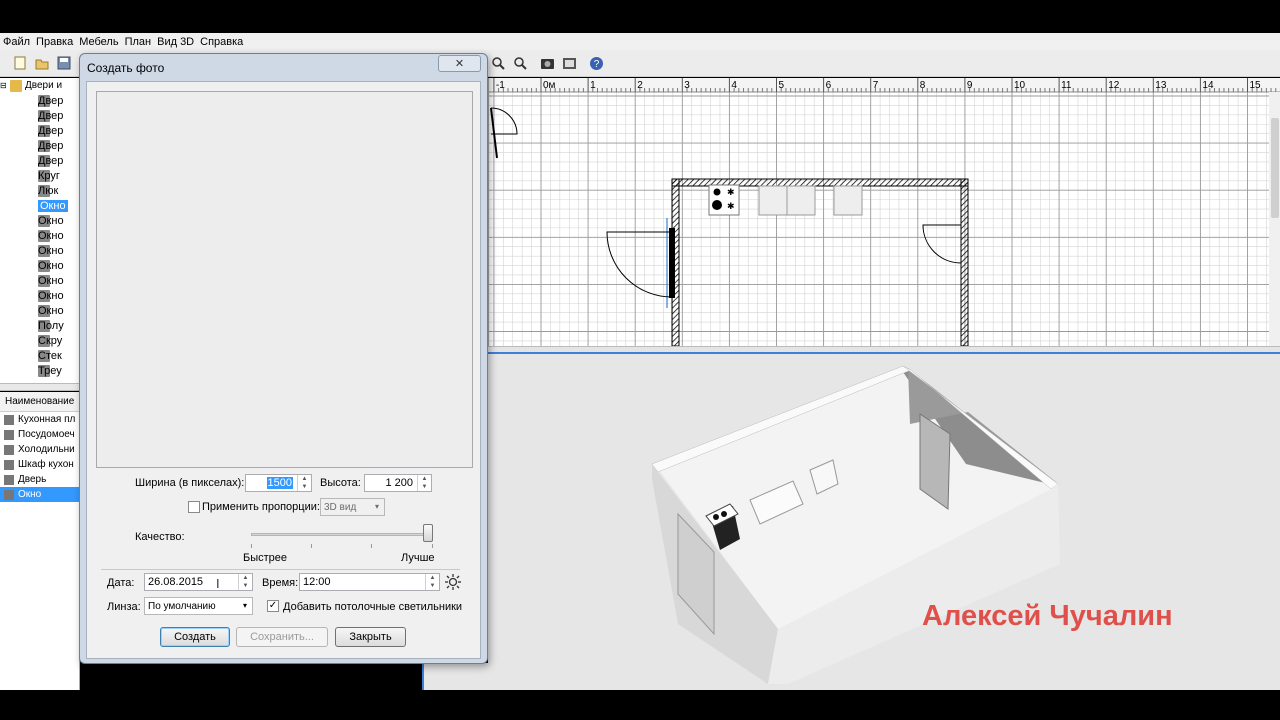 The width and height of the screenshot is (1280, 720). Describe the element at coordinates (428, 533) in the screenshot. I see `slider-thumb` at that location.